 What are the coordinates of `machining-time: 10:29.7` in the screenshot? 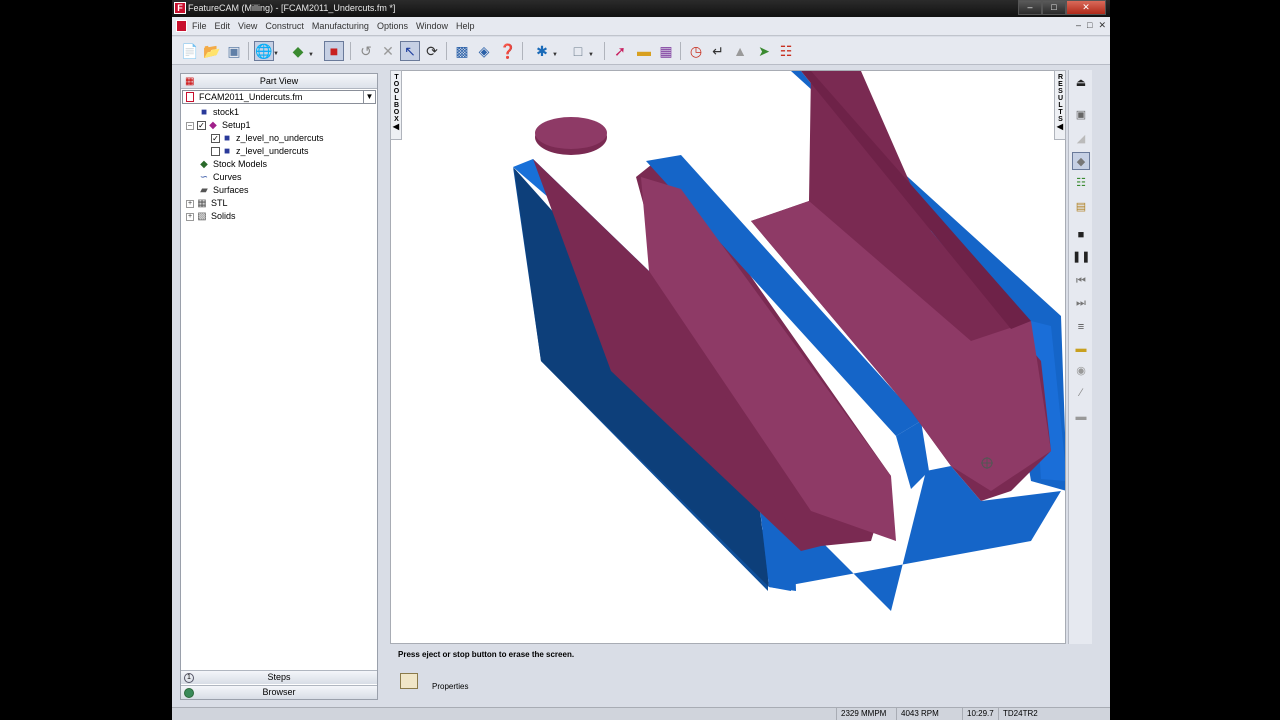 It's located at (980, 714).